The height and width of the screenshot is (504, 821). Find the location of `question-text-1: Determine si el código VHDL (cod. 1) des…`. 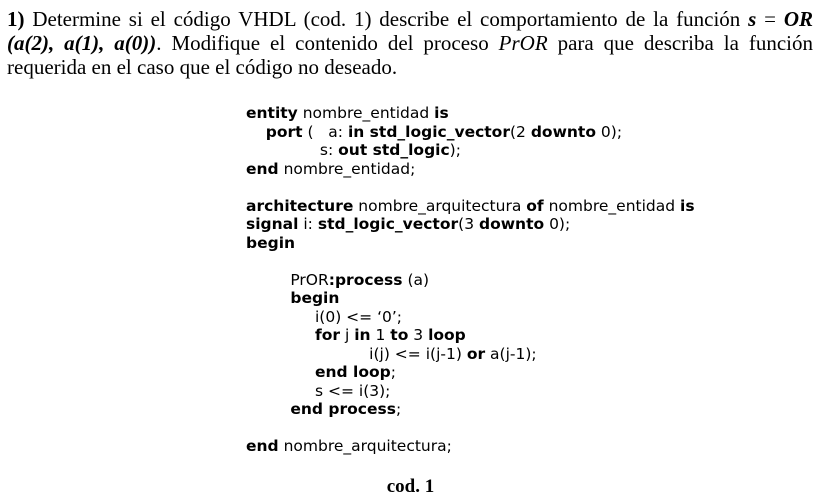

question-text-1: Determine si el código VHDL (cod. 1) des… is located at coordinates (386, 19).